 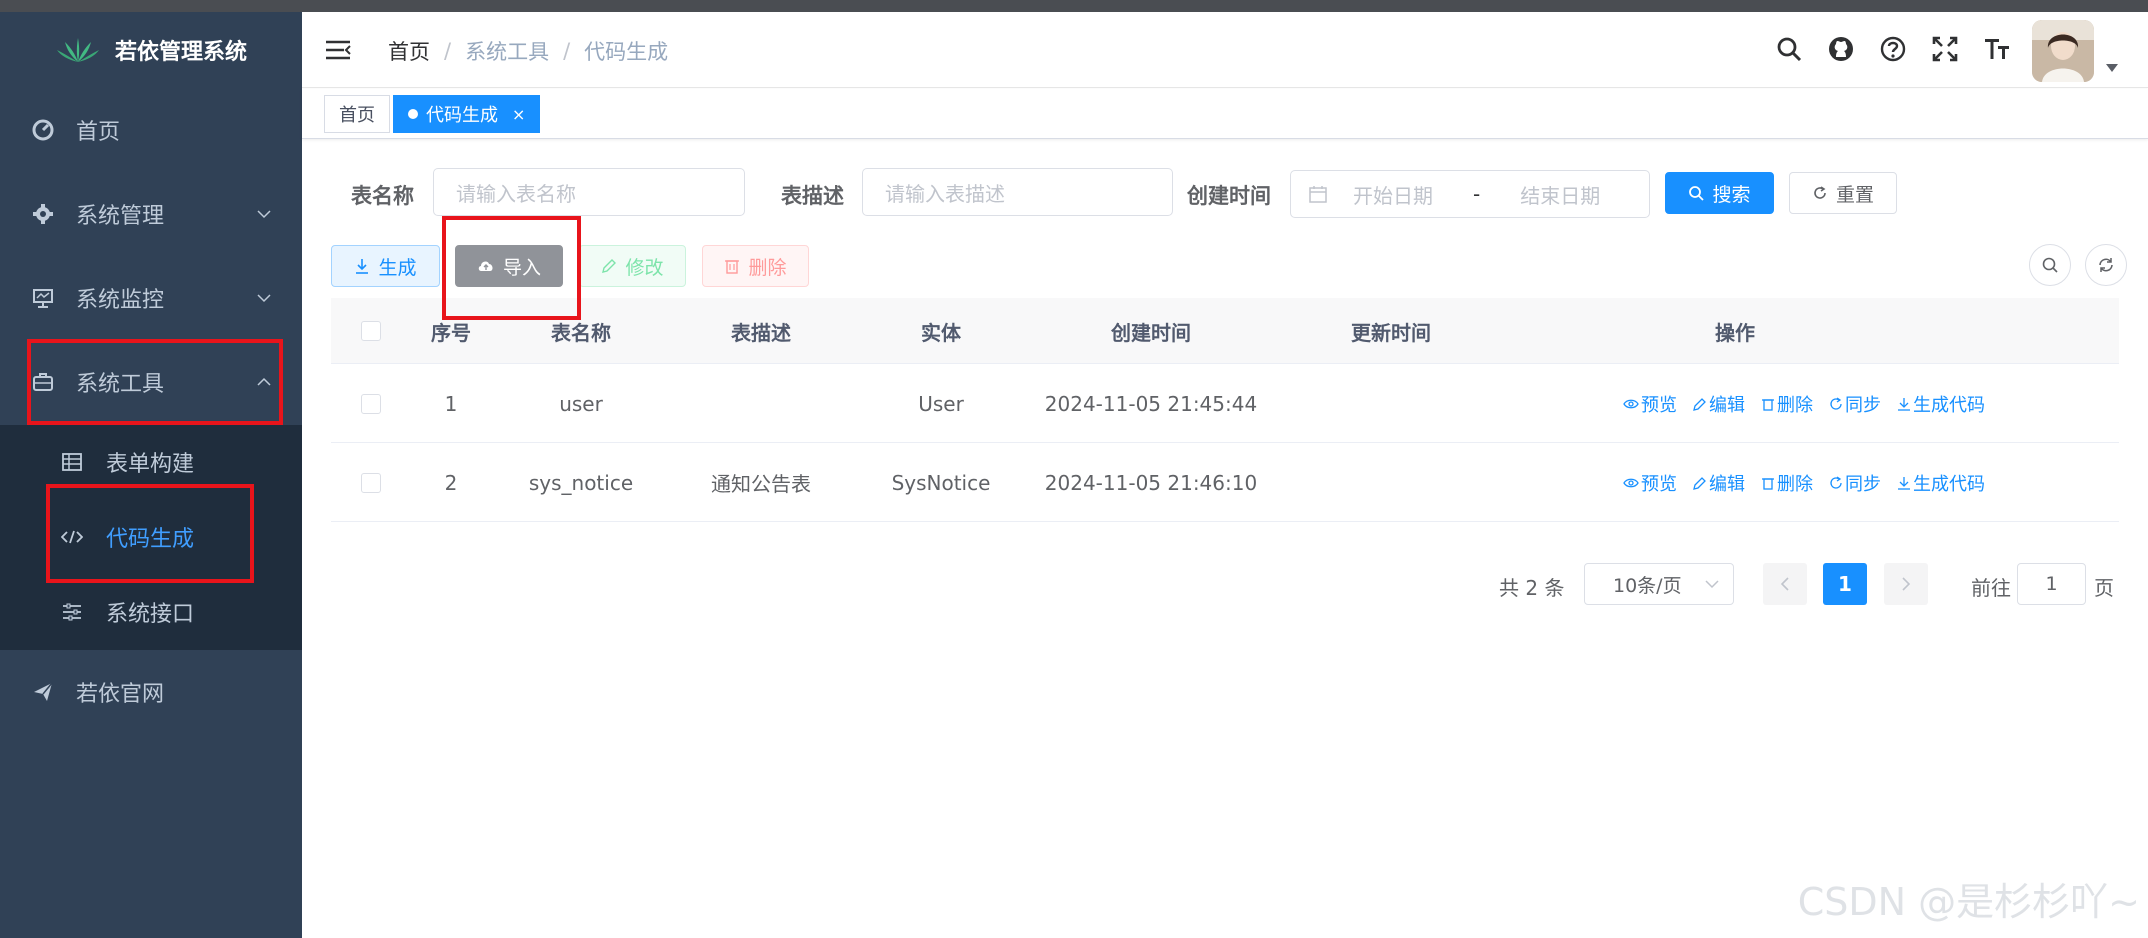 I want to click on reset-button: 重置, so click(x=1843, y=193).